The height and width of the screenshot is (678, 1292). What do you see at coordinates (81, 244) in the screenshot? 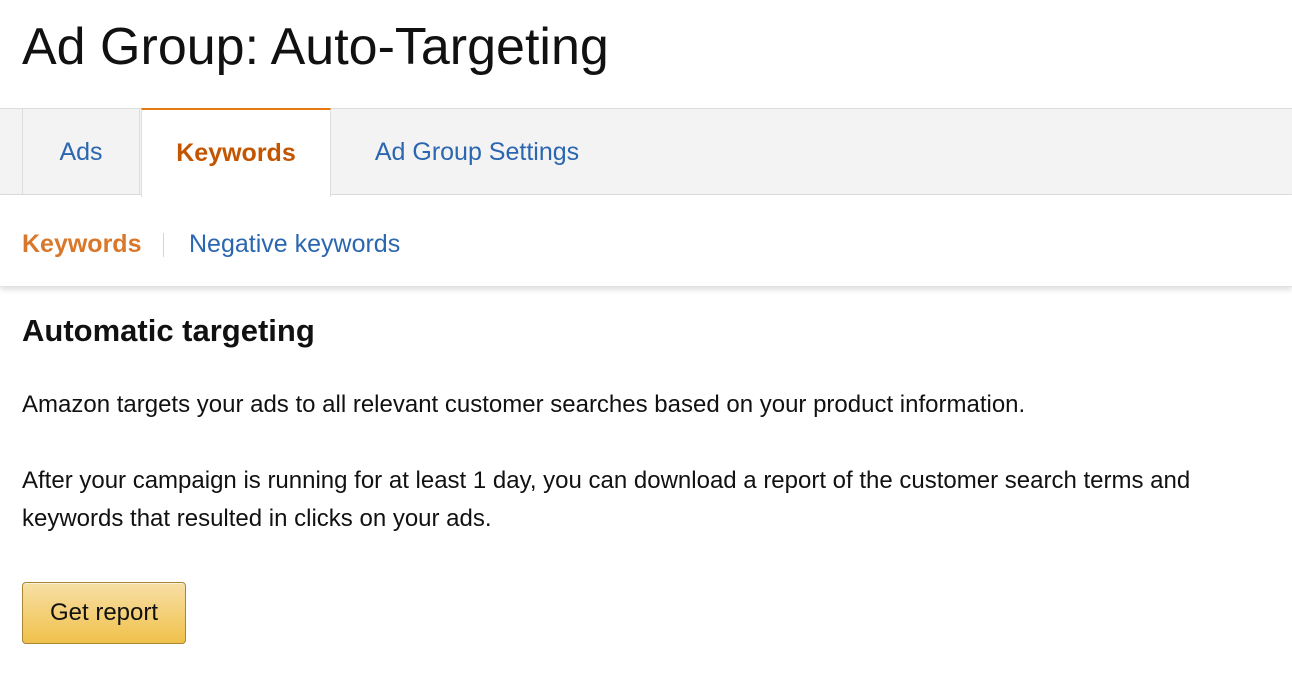
I see `subnav-keywords: Keywords` at bounding box center [81, 244].